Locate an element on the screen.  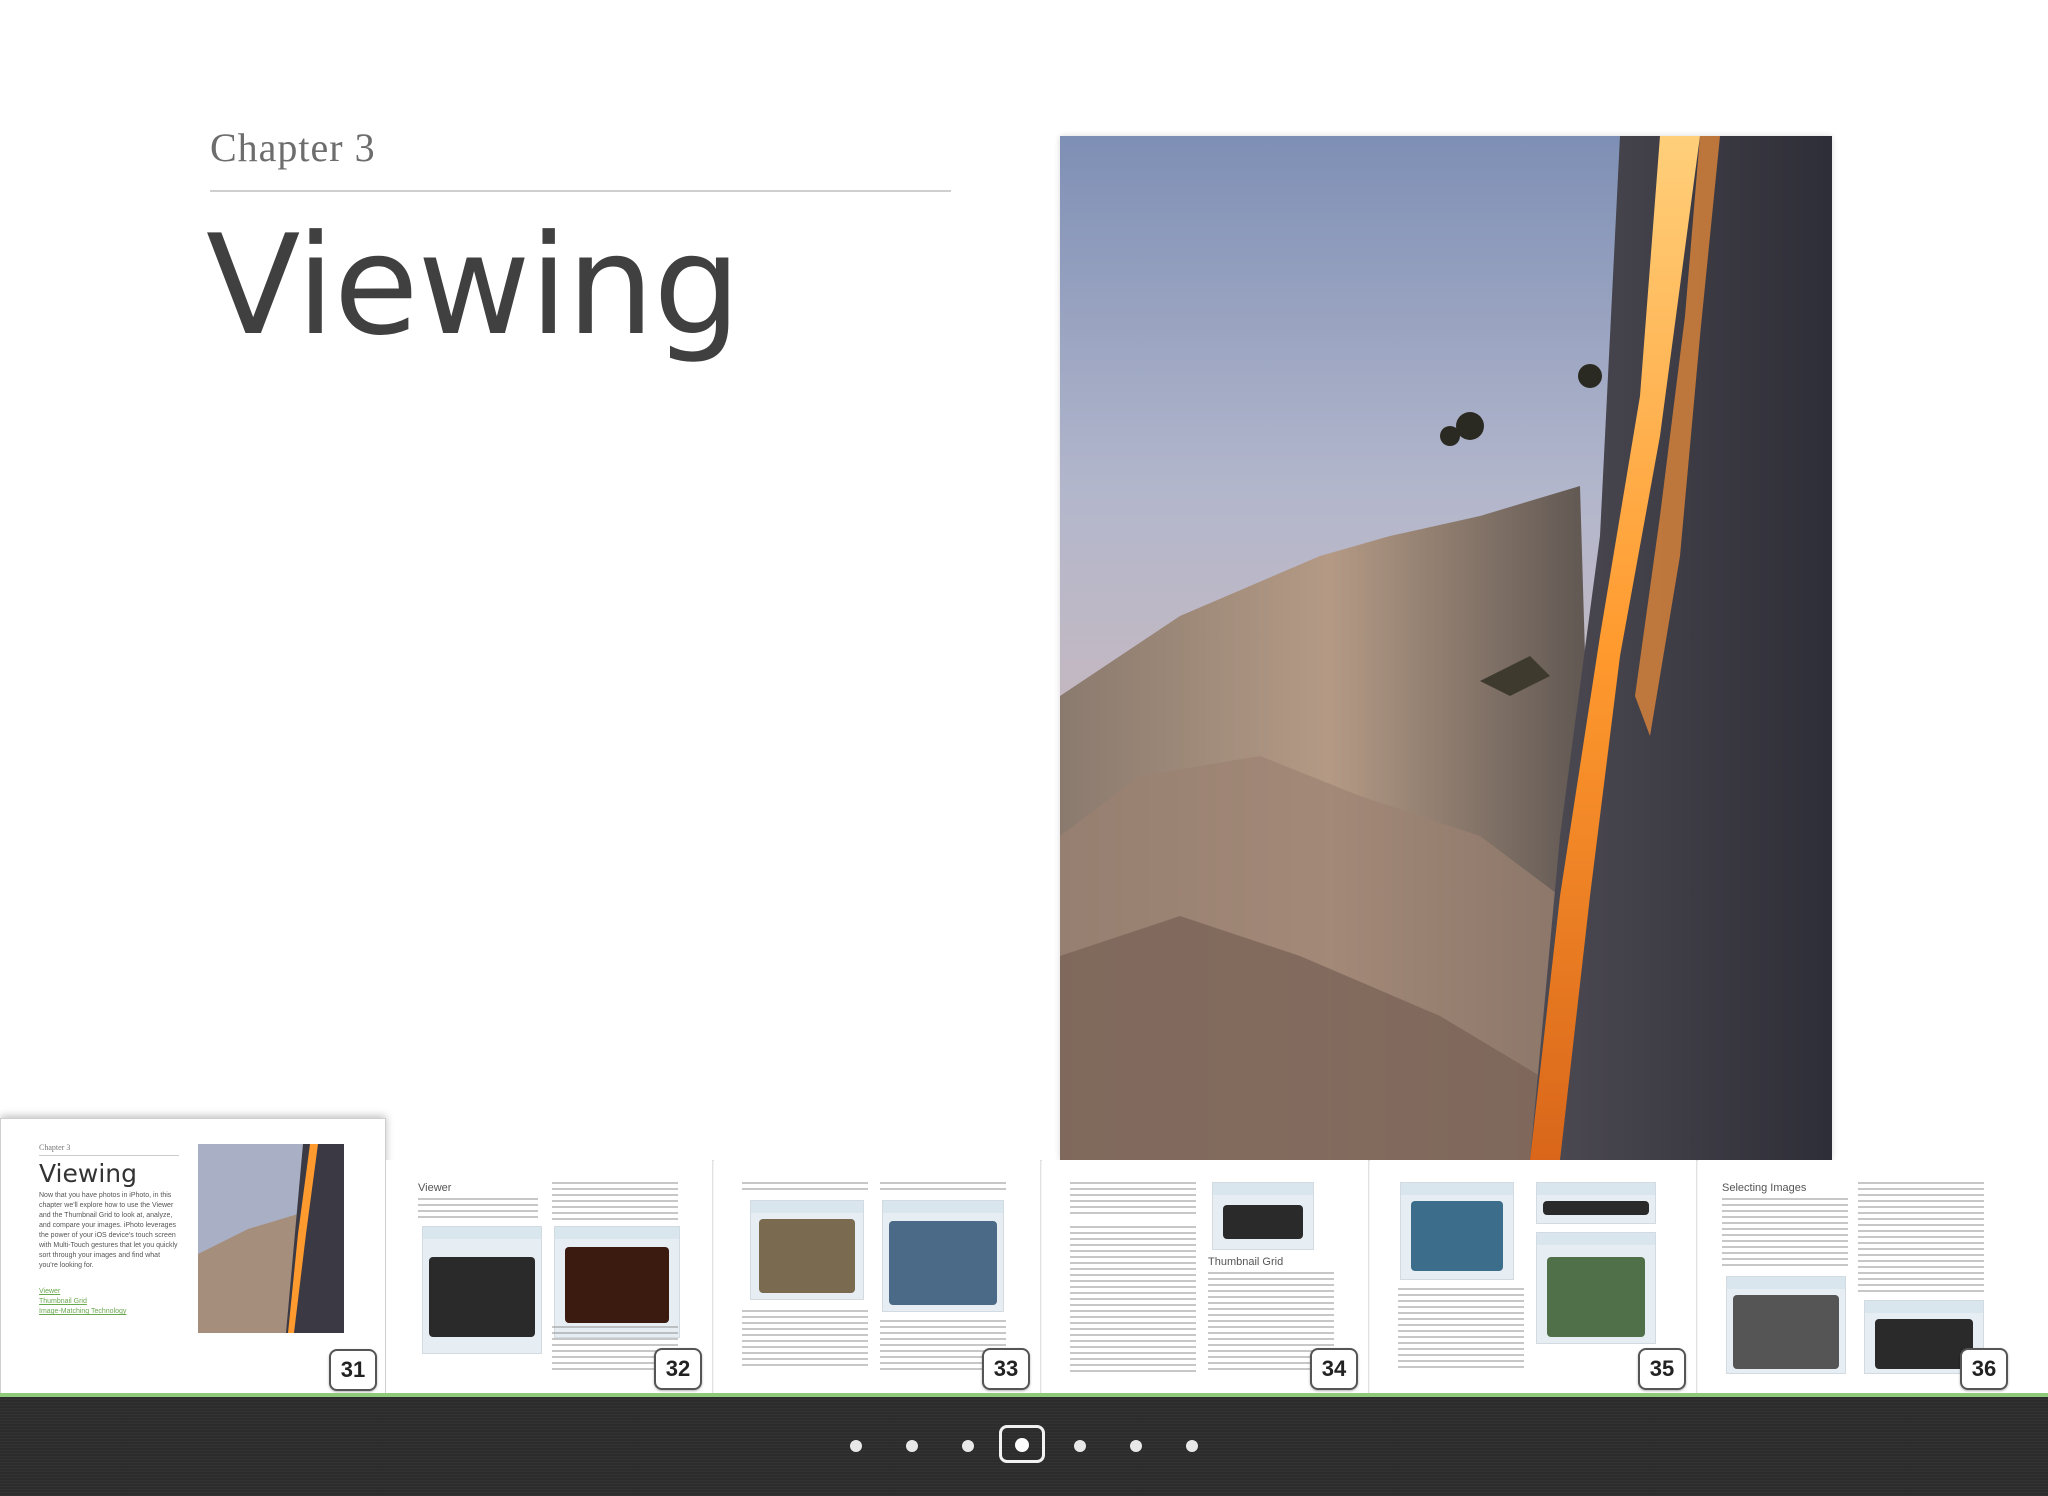
page-number-badge: 35 is located at coordinates (1662, 1369).